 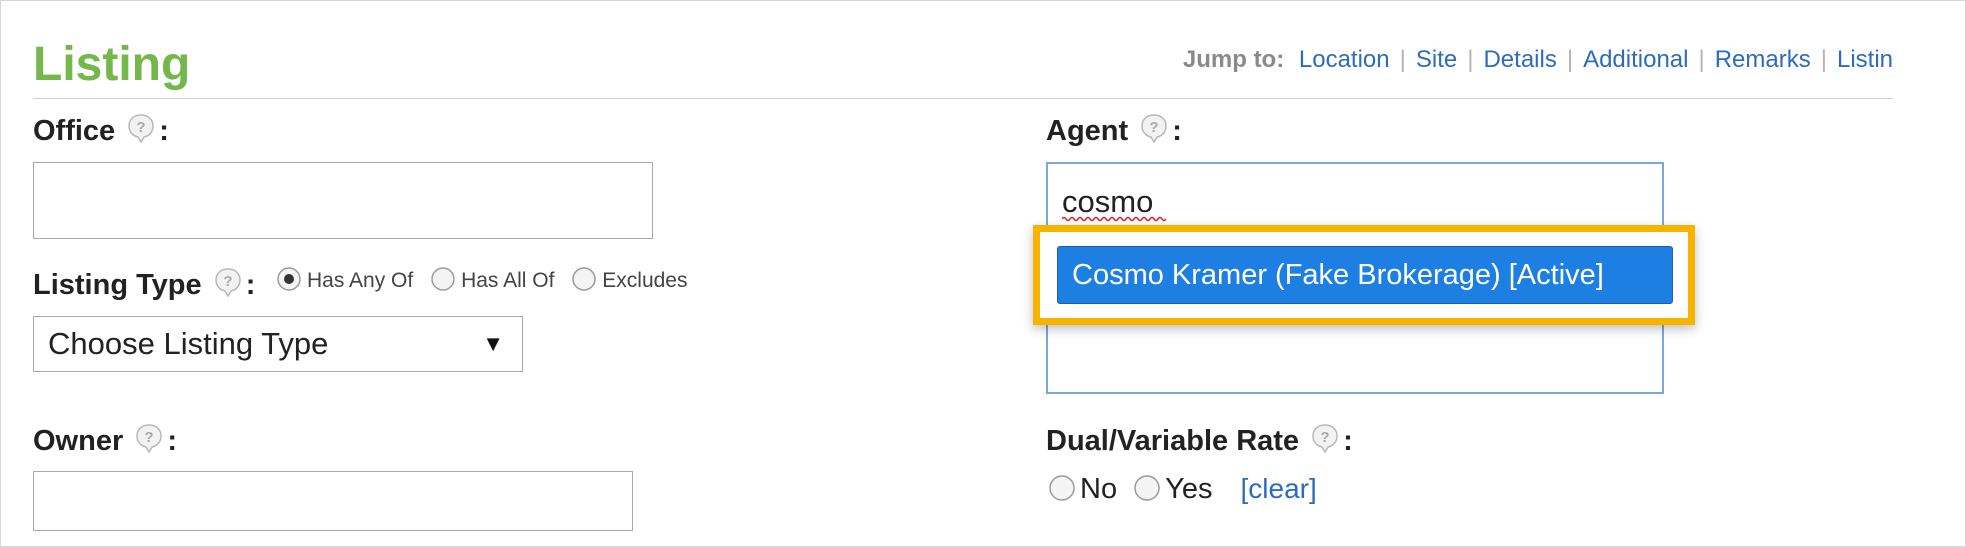 I want to click on office-label-row: Office ? :, so click(x=101, y=131).